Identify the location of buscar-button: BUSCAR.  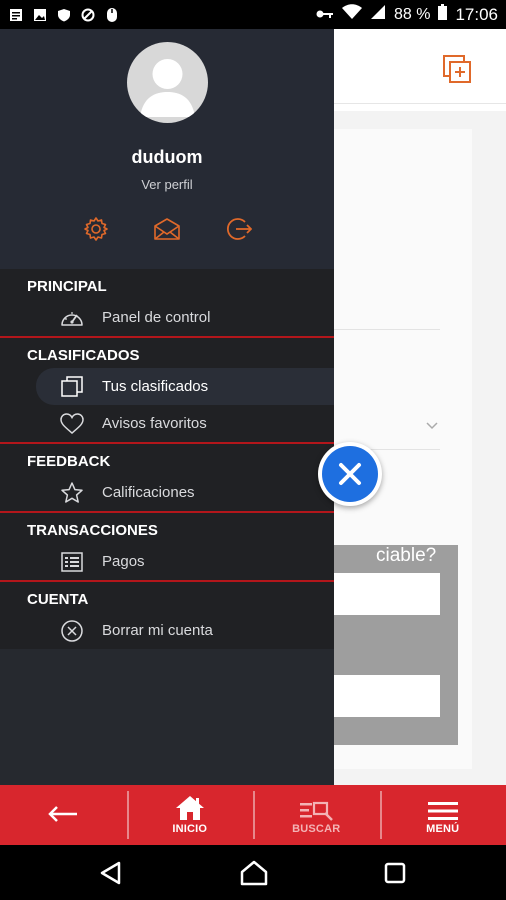
(316, 815).